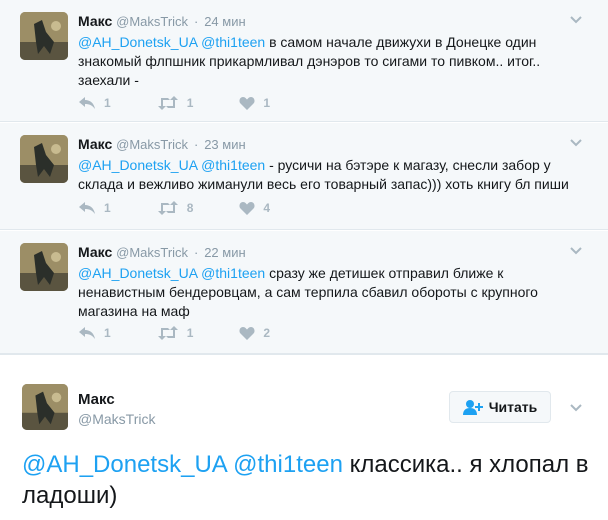 The image size is (608, 520). I want to click on retweet-button: 8, so click(175, 208).